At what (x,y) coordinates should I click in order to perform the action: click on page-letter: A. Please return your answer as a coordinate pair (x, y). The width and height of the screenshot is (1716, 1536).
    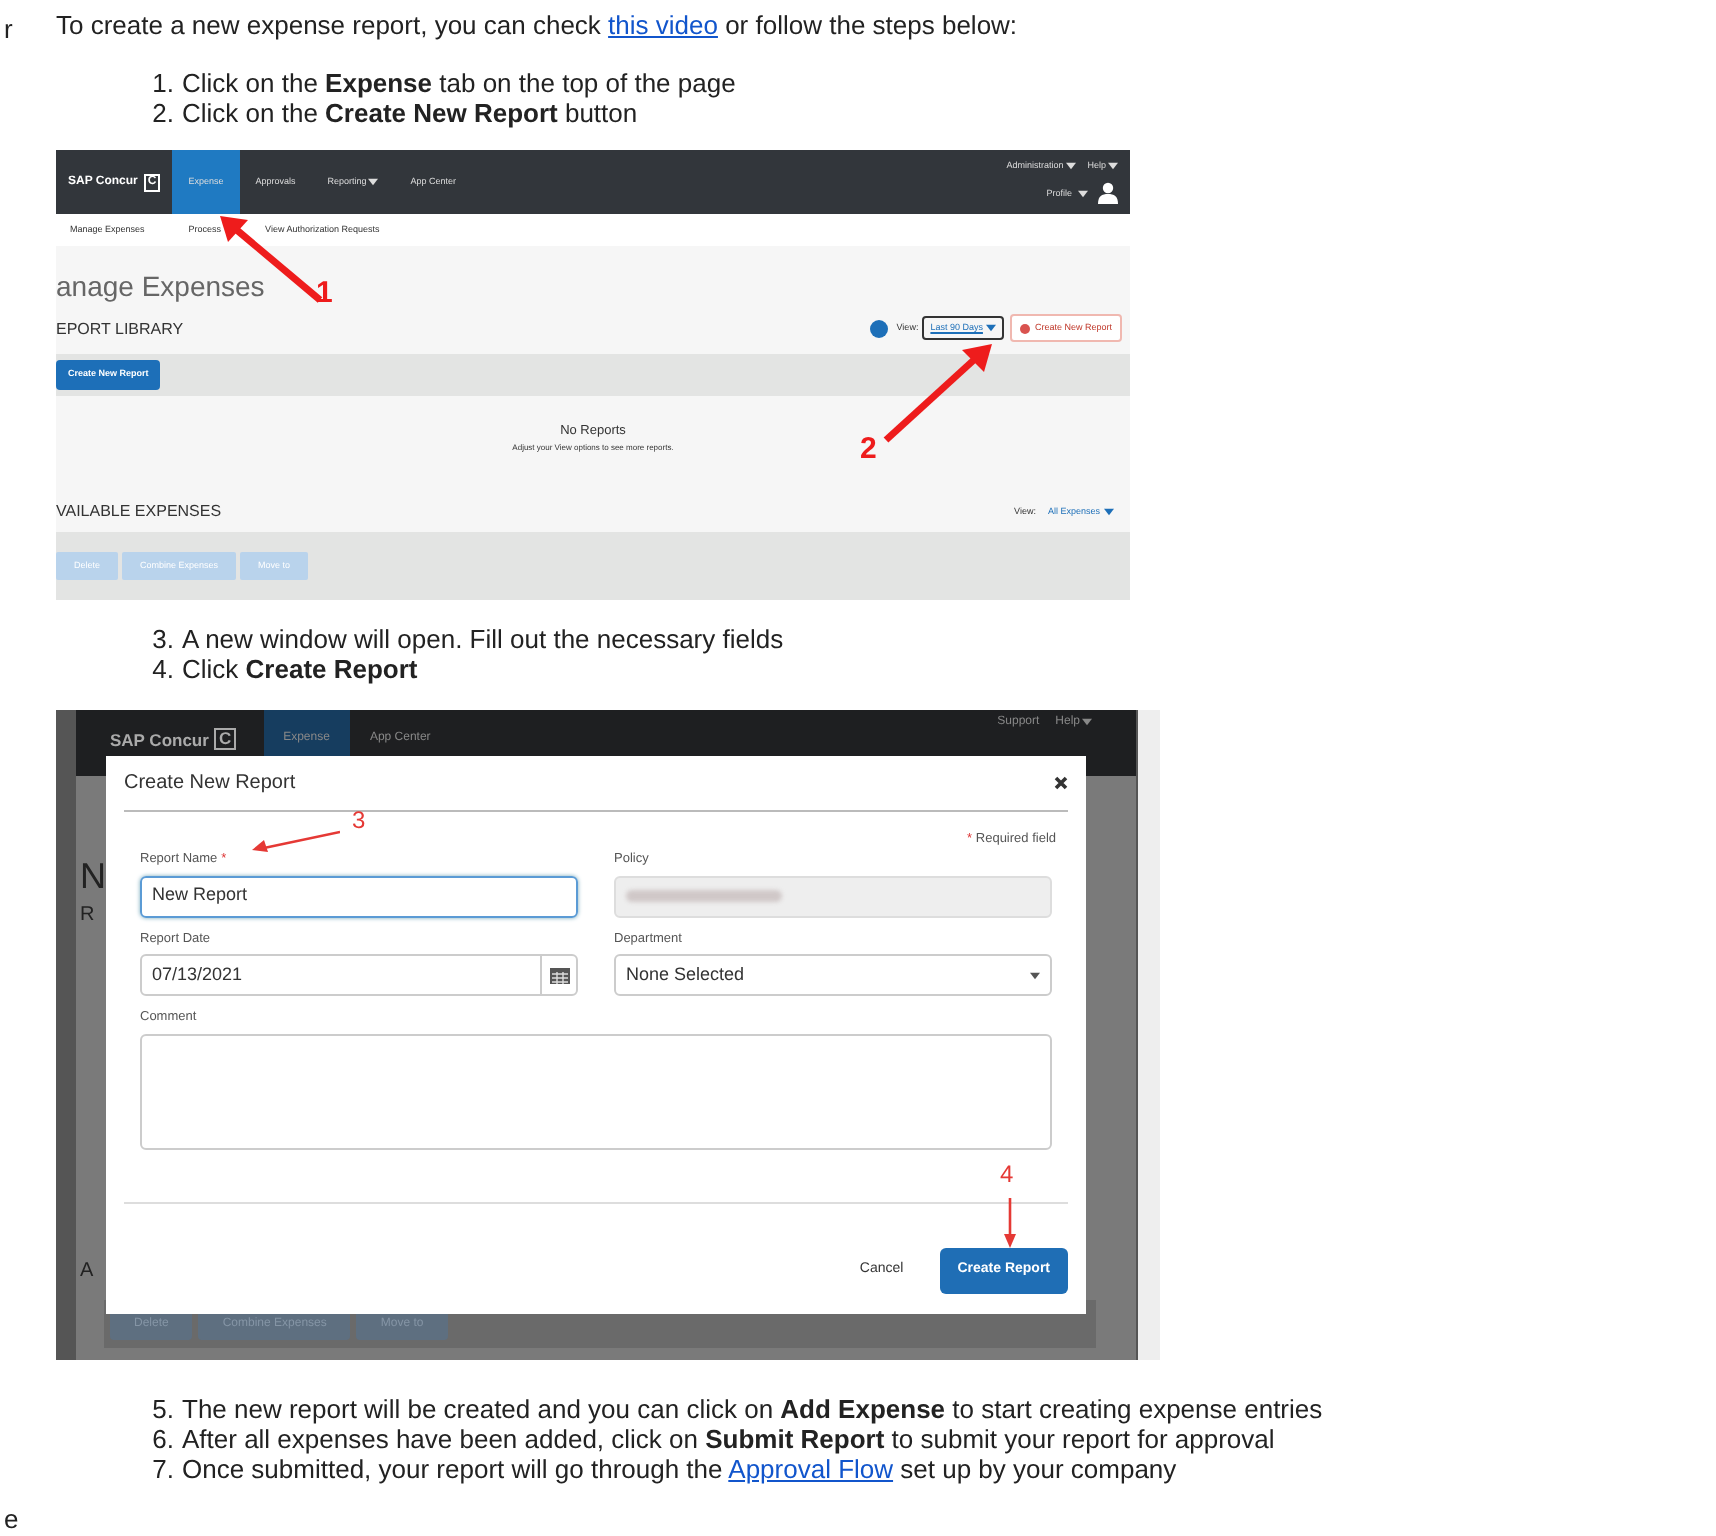
    Looking at the image, I should click on (87, 1272).